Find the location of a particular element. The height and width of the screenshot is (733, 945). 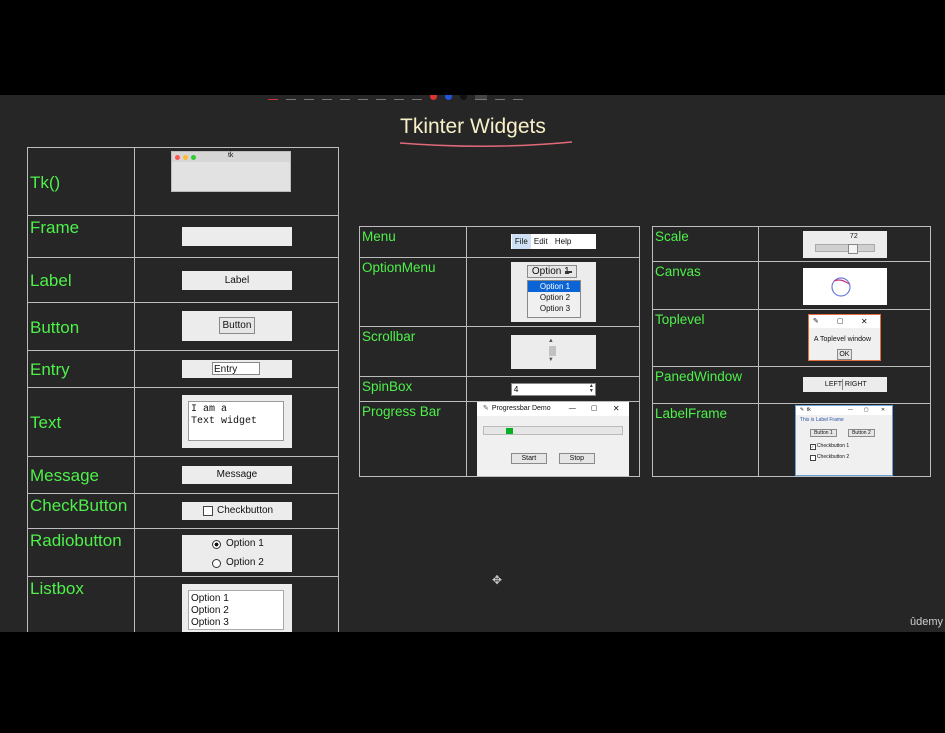

radiobutton-widget-preview: Option 1 Option 2 is located at coordinates (236, 553).